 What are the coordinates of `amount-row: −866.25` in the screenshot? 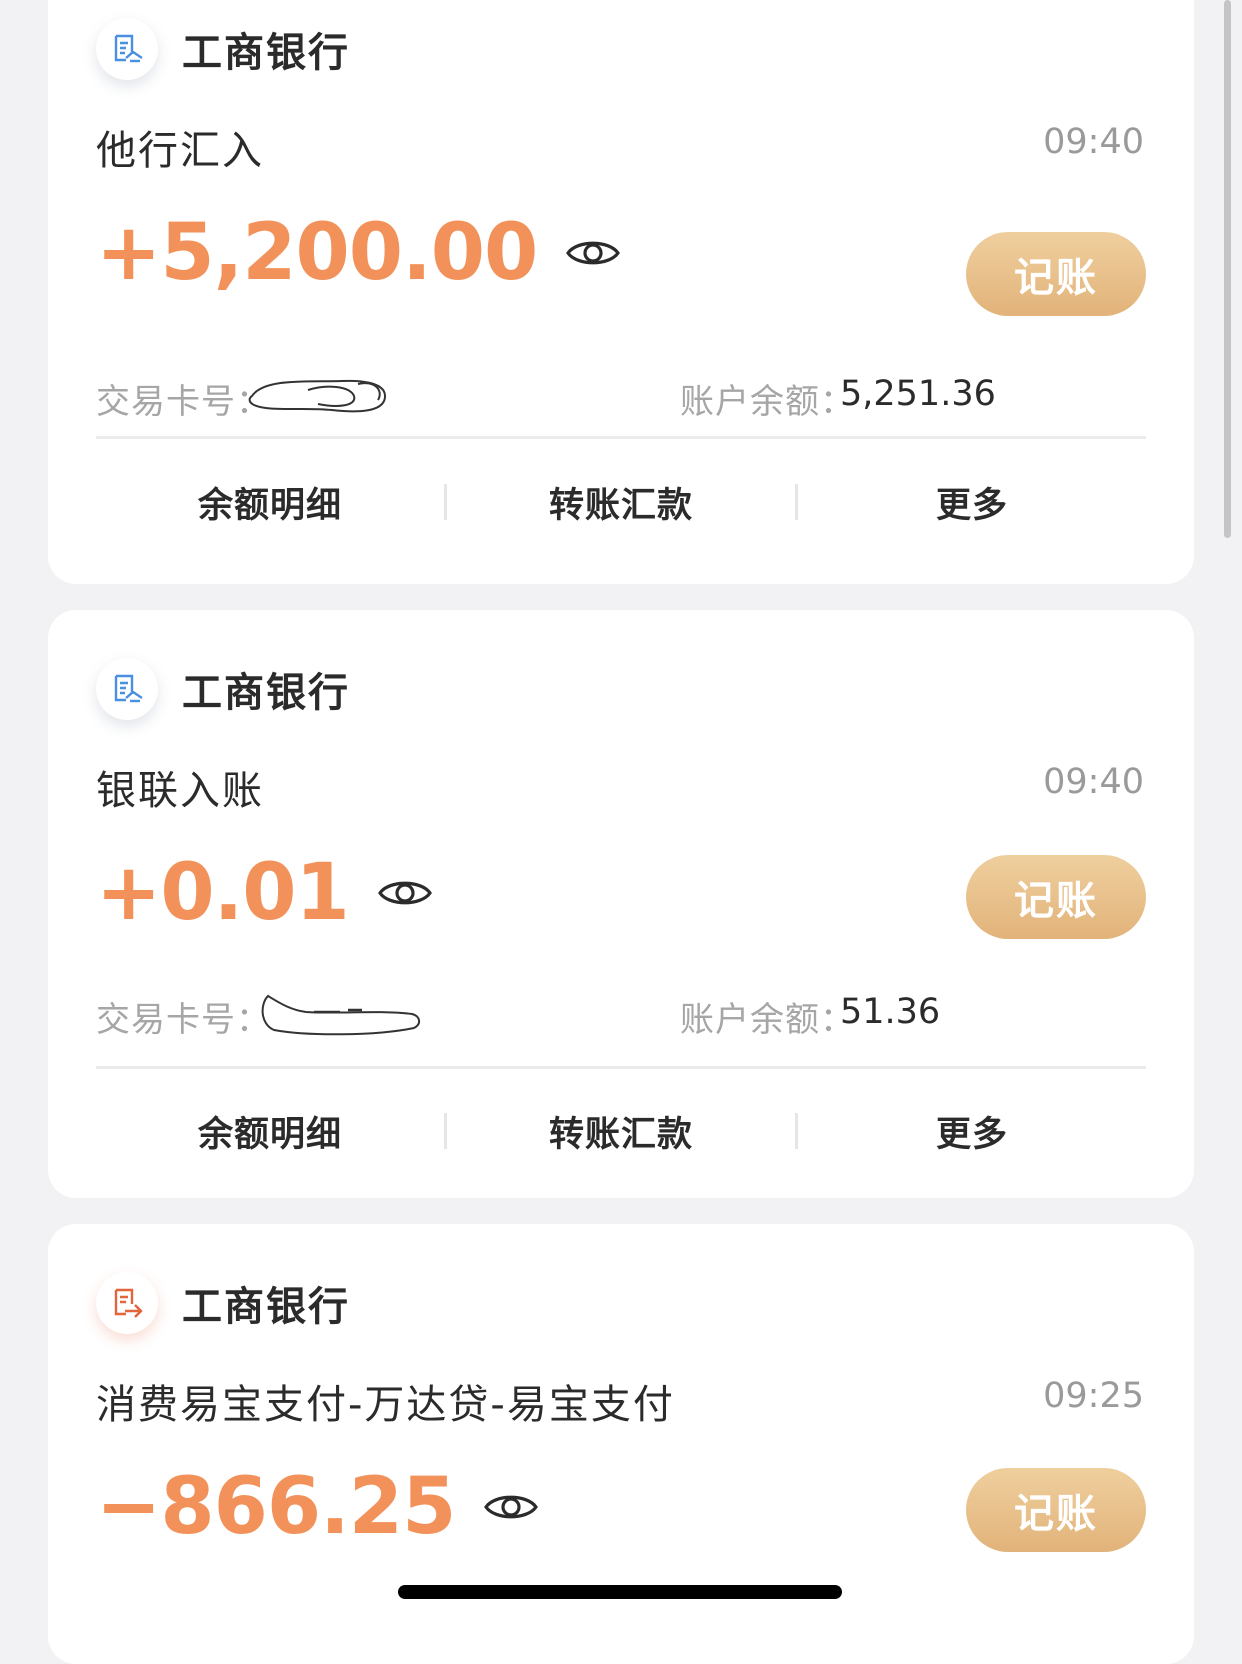 It's located at (317, 1507).